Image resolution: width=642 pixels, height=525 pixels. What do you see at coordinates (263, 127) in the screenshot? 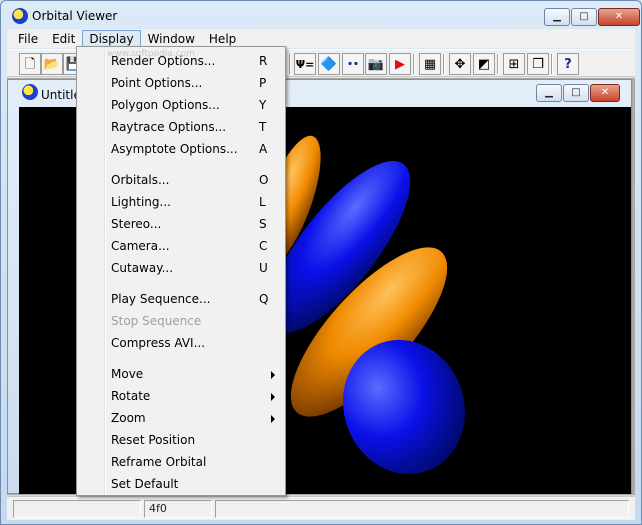
I see `menu-item-shortcut: T` at bounding box center [263, 127].